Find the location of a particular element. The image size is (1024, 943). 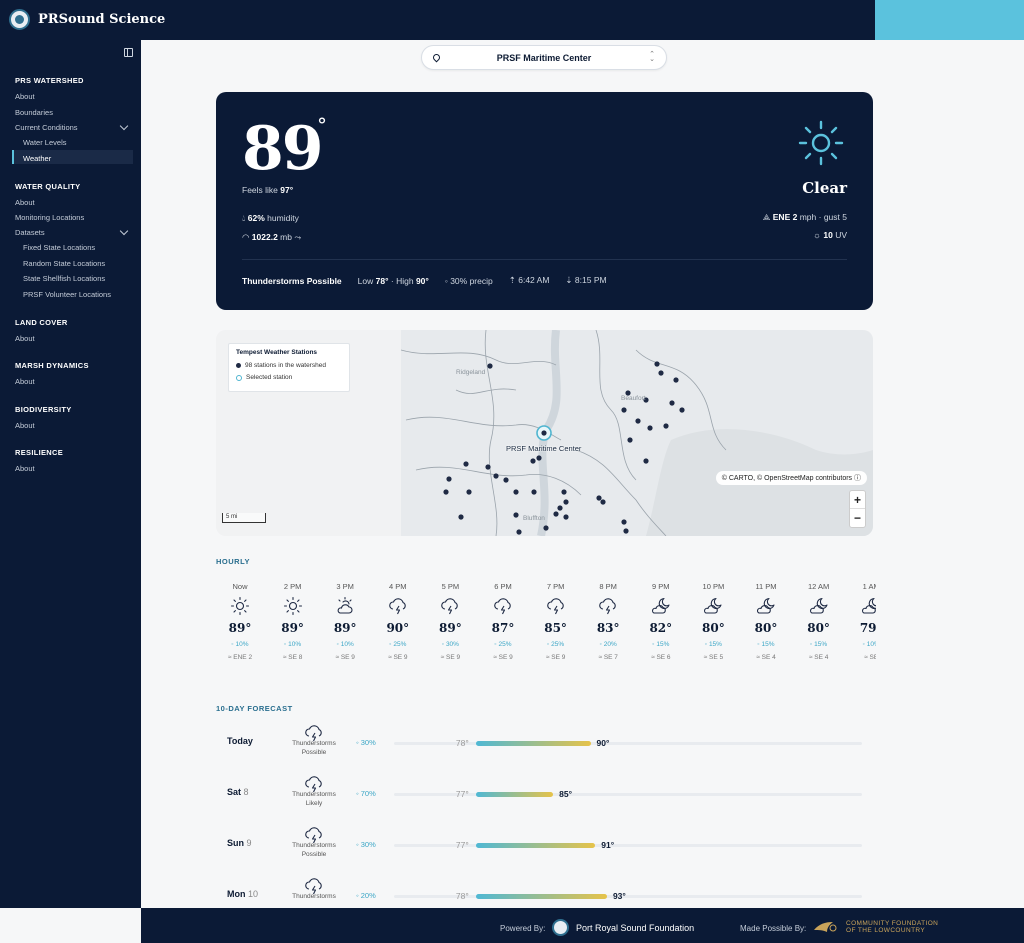

feels-like-label: Feels like is located at coordinates (260, 190).